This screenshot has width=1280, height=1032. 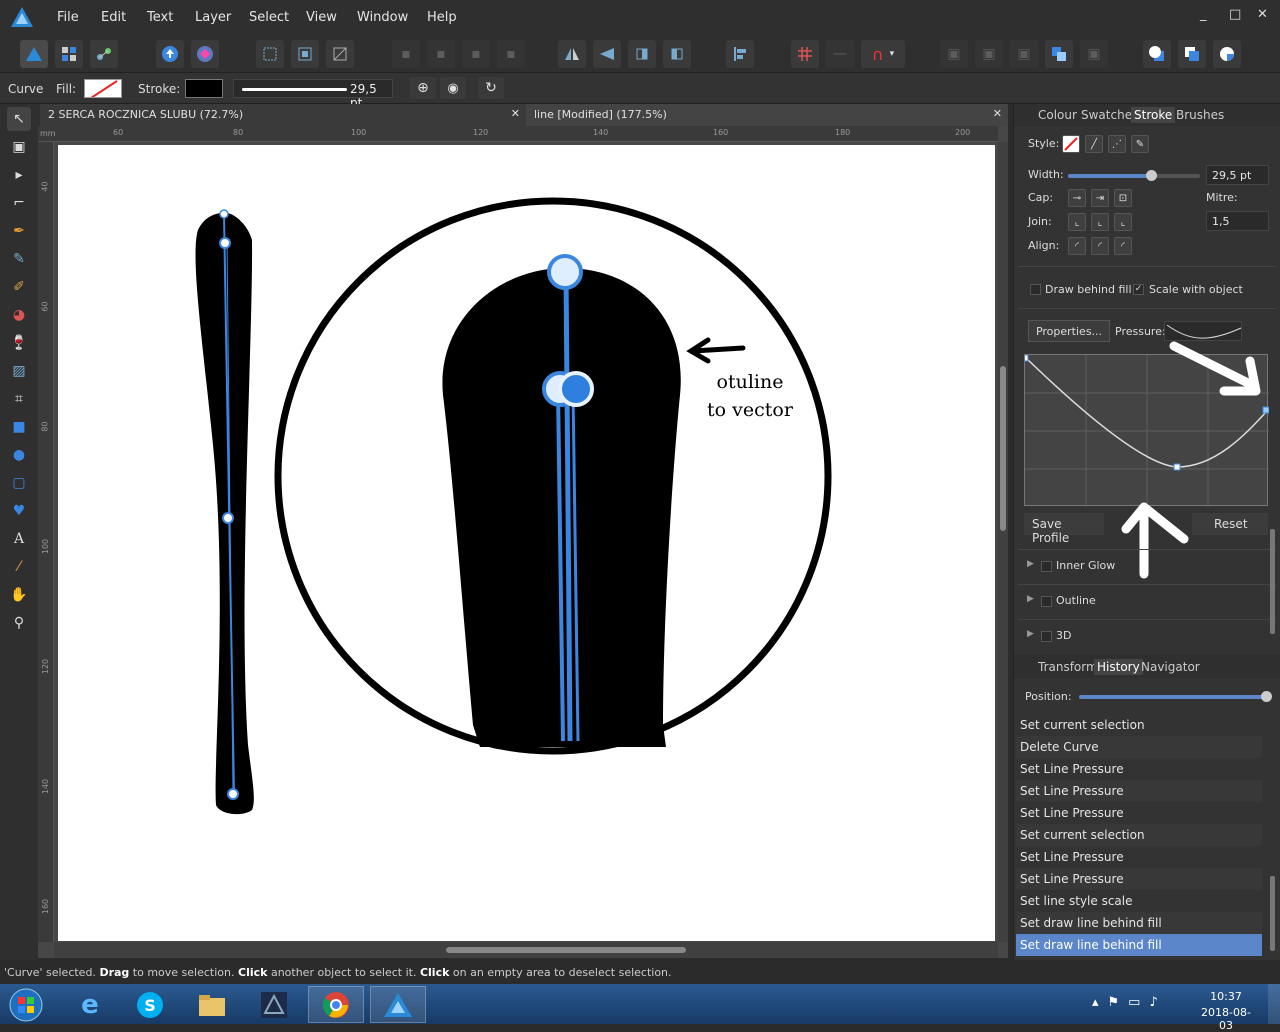 What do you see at coordinates (805, 54) in the screenshot?
I see `grid-icon` at bounding box center [805, 54].